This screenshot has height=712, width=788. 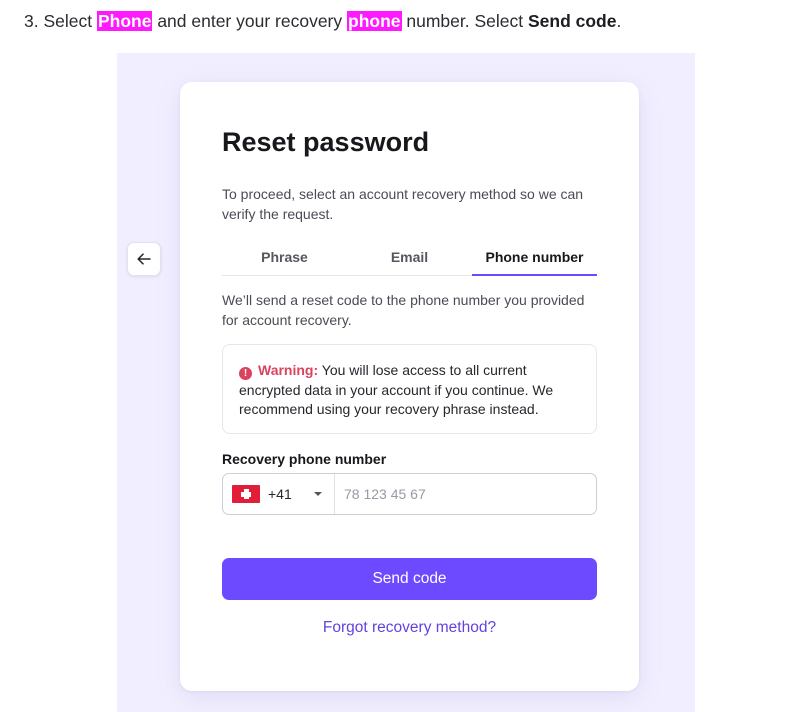 What do you see at coordinates (288, 370) in the screenshot?
I see `warning-label: Warning:` at bounding box center [288, 370].